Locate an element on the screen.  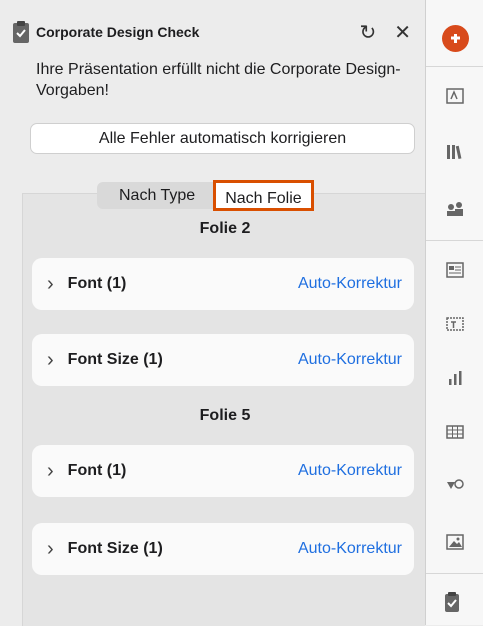
table-icon is located at coordinates (454, 432).